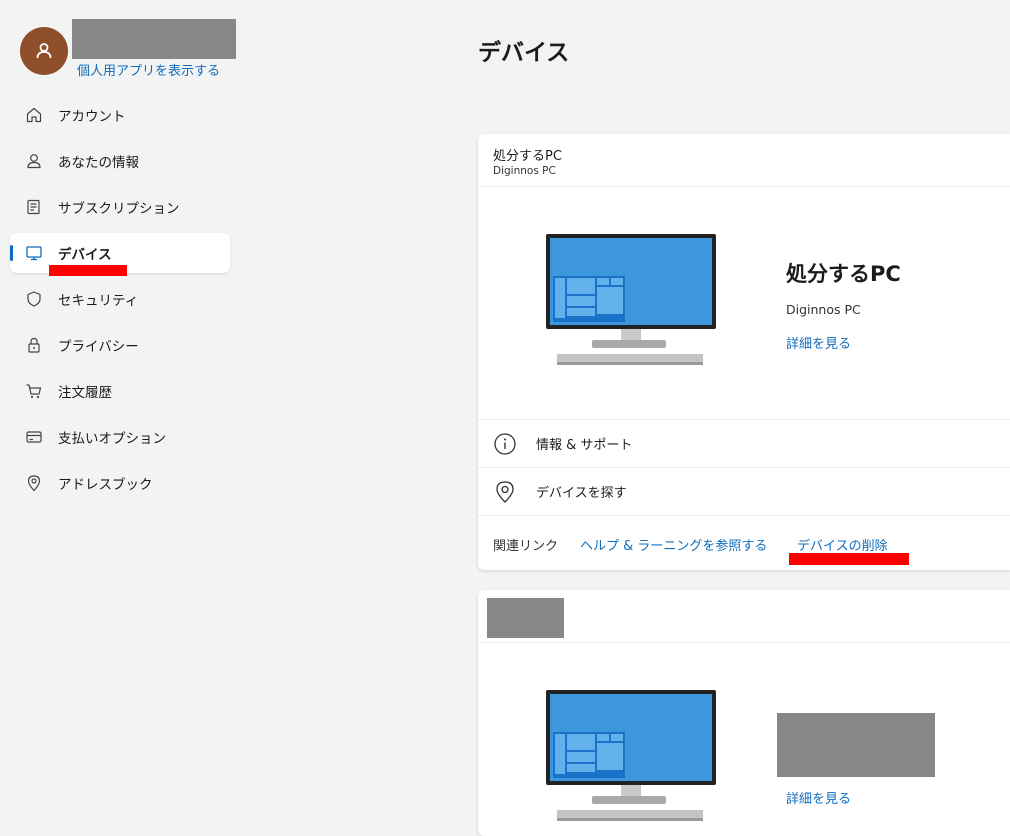 The image size is (1010, 836). Describe the element at coordinates (673, 544) in the screenshot. I see `help-learning-link: ヘルプ & ラーニングを参照する` at that location.